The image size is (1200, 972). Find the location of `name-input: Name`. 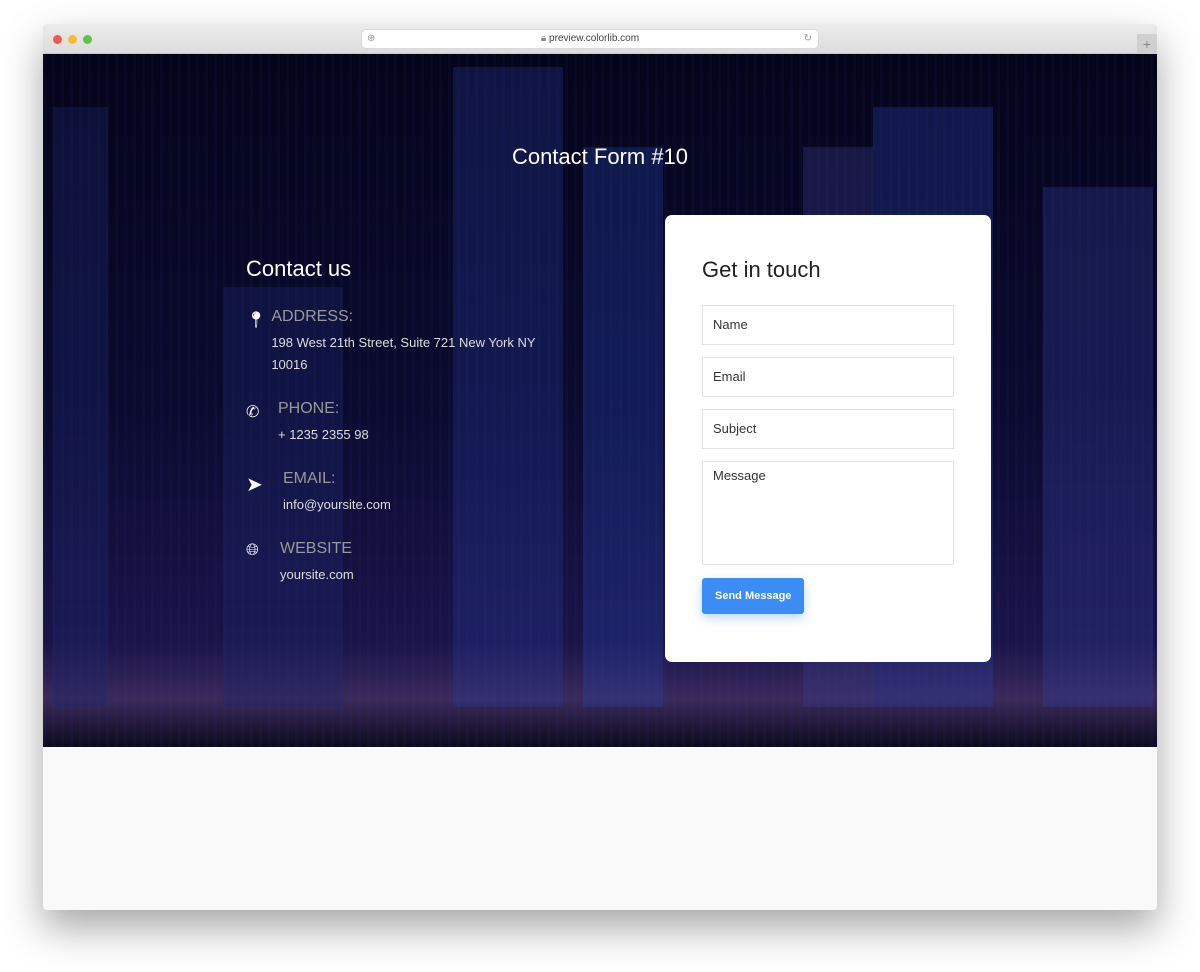

name-input: Name is located at coordinates (828, 325).